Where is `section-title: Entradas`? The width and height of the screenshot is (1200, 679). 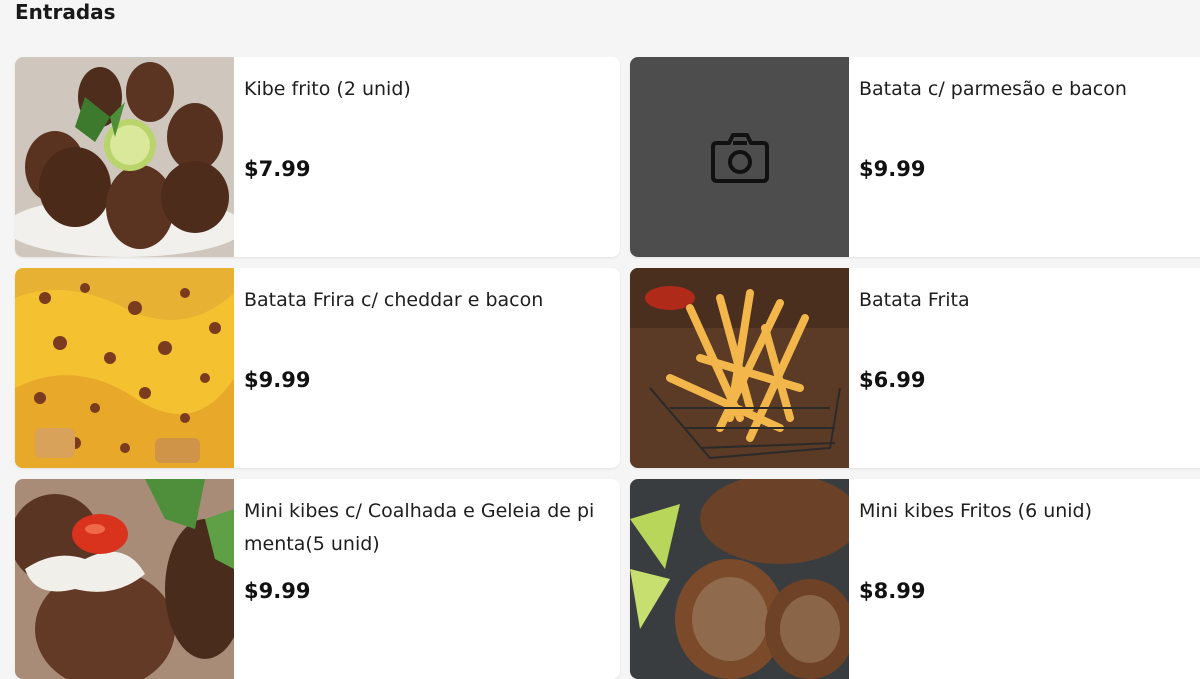 section-title: Entradas is located at coordinates (65, 12).